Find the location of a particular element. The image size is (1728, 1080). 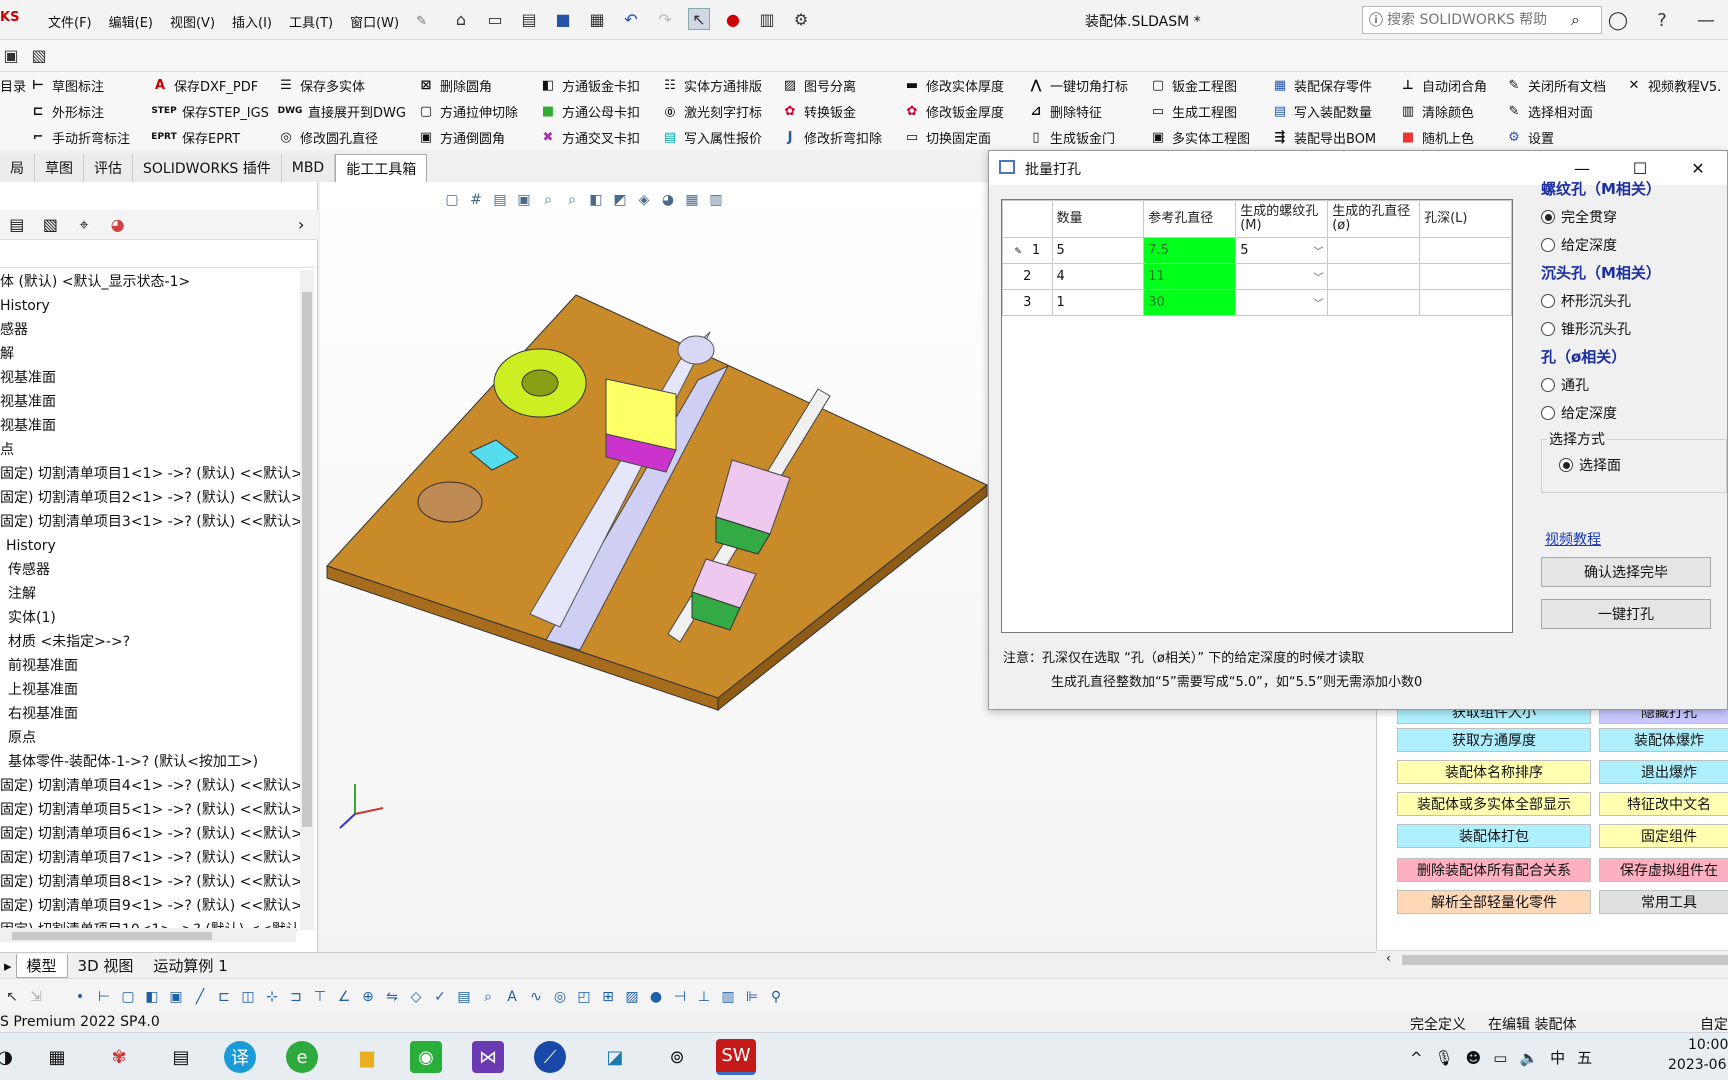

tree-item: 实体(1) is located at coordinates (150, 618).